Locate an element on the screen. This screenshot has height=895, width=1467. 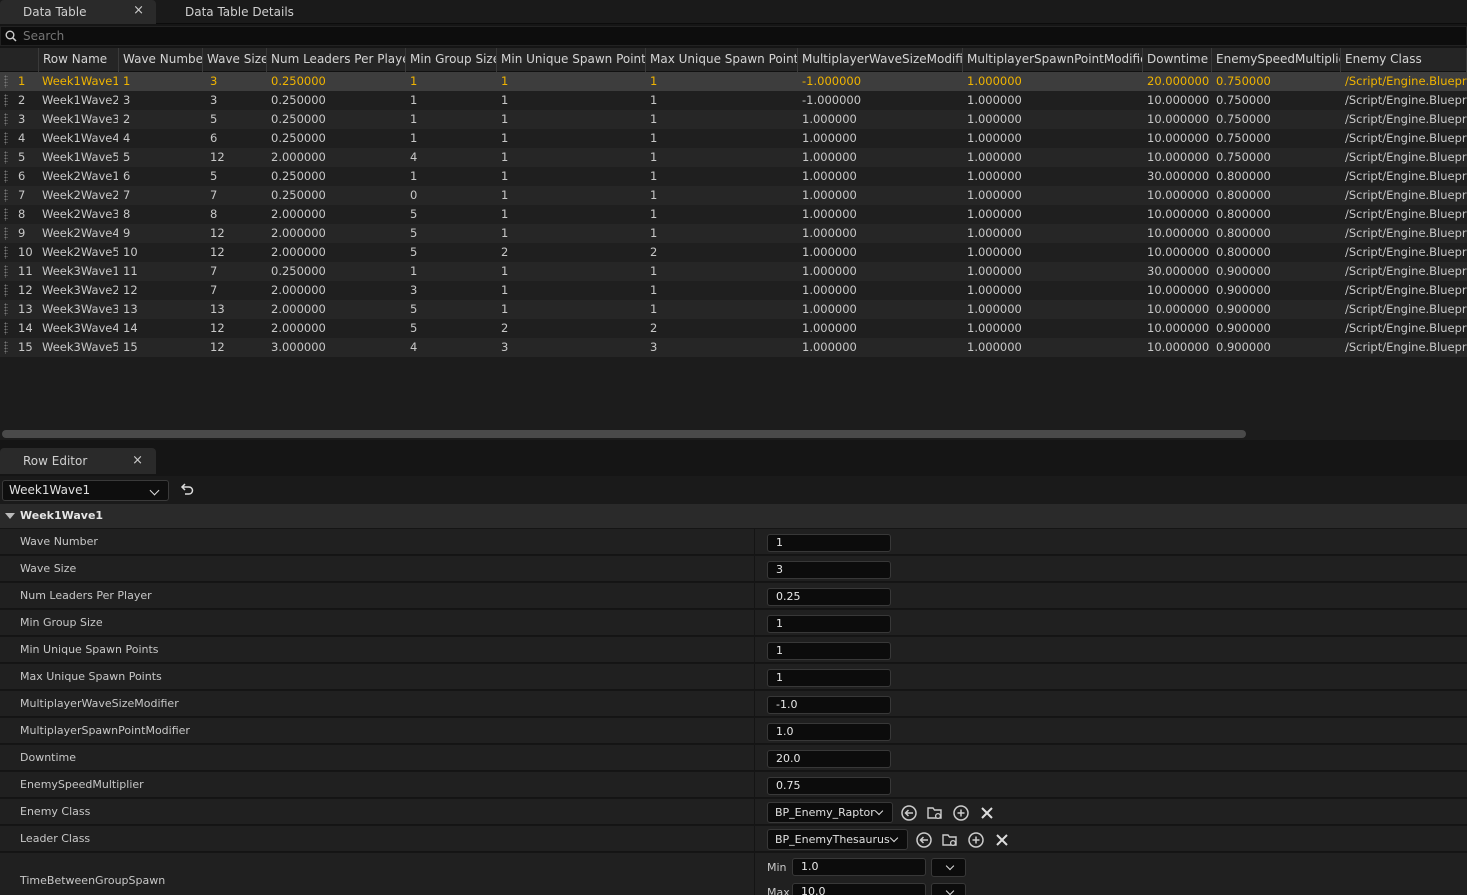
row-name-cell: Week3Wave3 is located at coordinates (80, 309).